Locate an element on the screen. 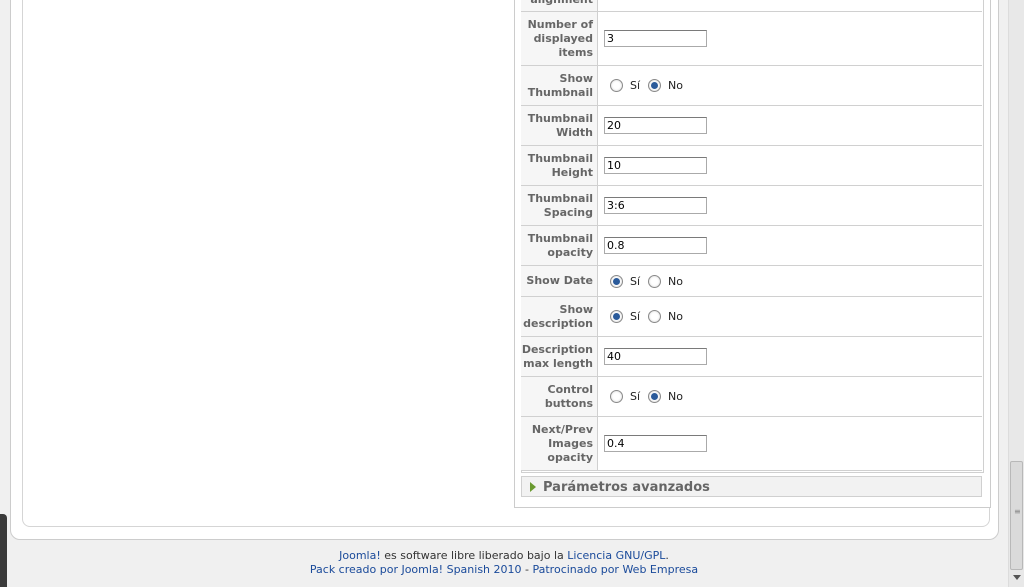  param-label: Show Date is located at coordinates (559, 281).